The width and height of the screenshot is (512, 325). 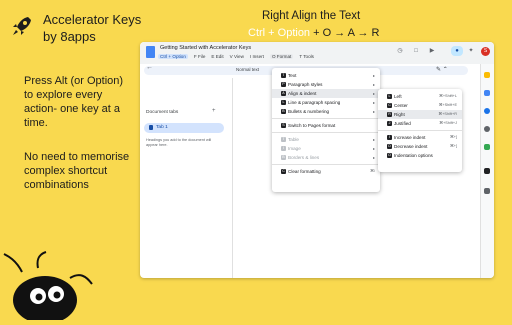 What do you see at coordinates (199, 56) in the screenshot?
I see `menu-file: F File` at bounding box center [199, 56].